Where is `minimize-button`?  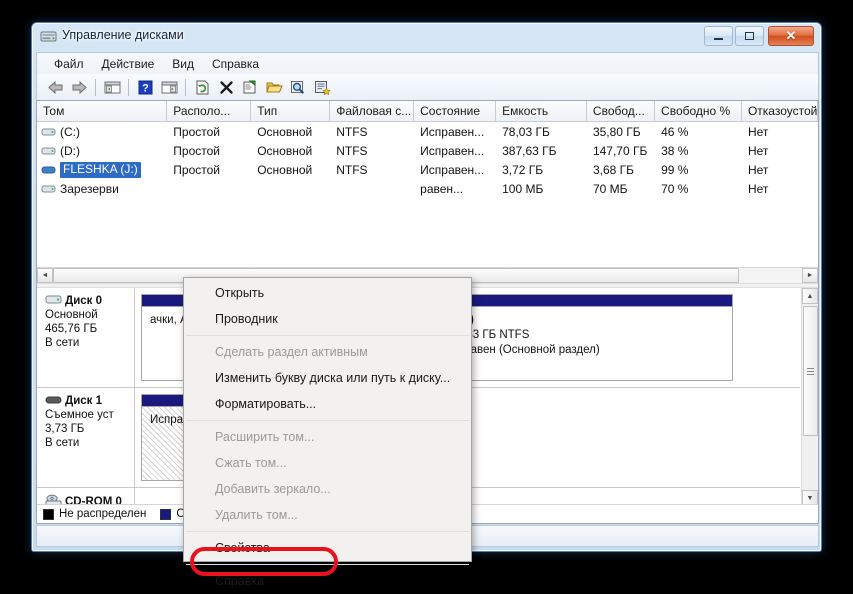
minimize-button is located at coordinates (718, 36).